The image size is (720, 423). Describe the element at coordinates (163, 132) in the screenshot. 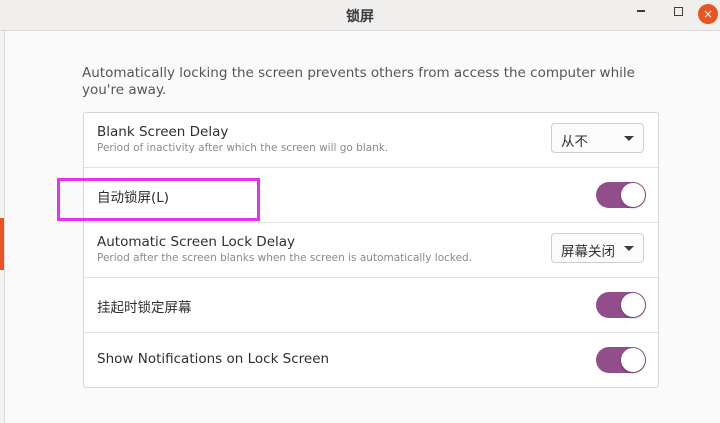

I see `blank-delay-label: Blank Screen Delay` at that location.